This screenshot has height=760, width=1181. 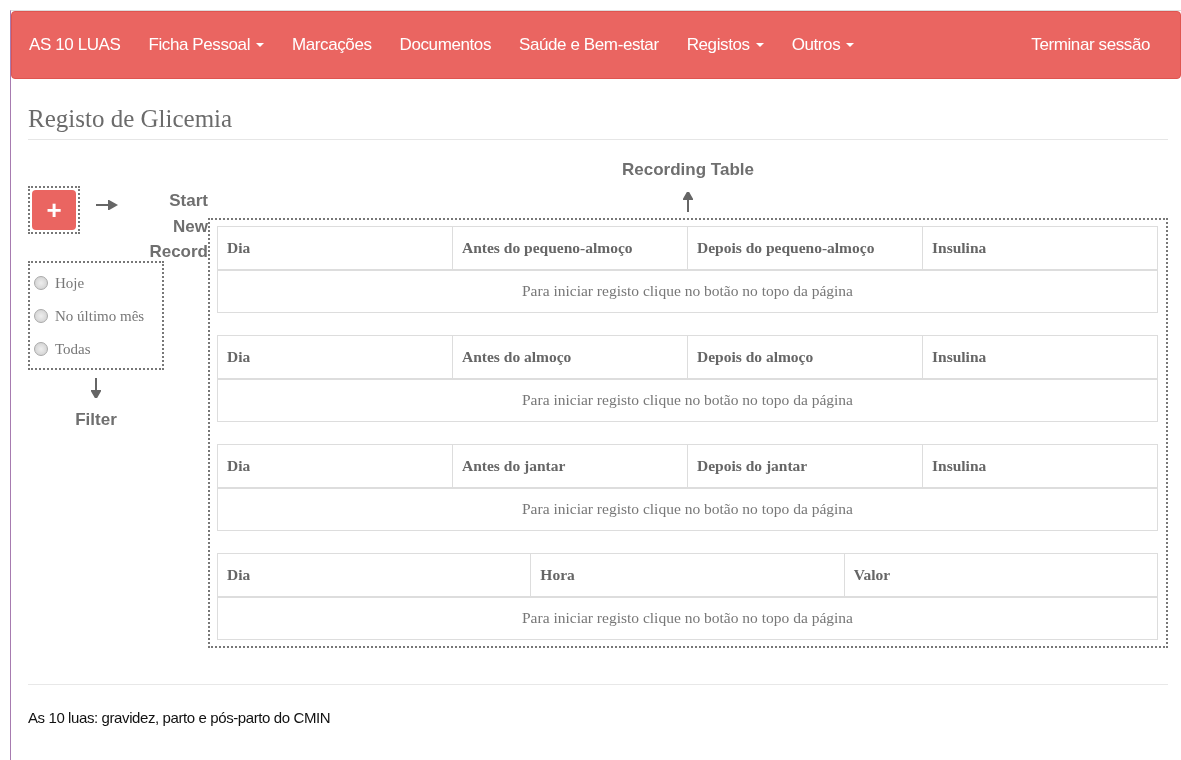 What do you see at coordinates (96, 419) in the screenshot?
I see `annotation-label: Filter` at bounding box center [96, 419].